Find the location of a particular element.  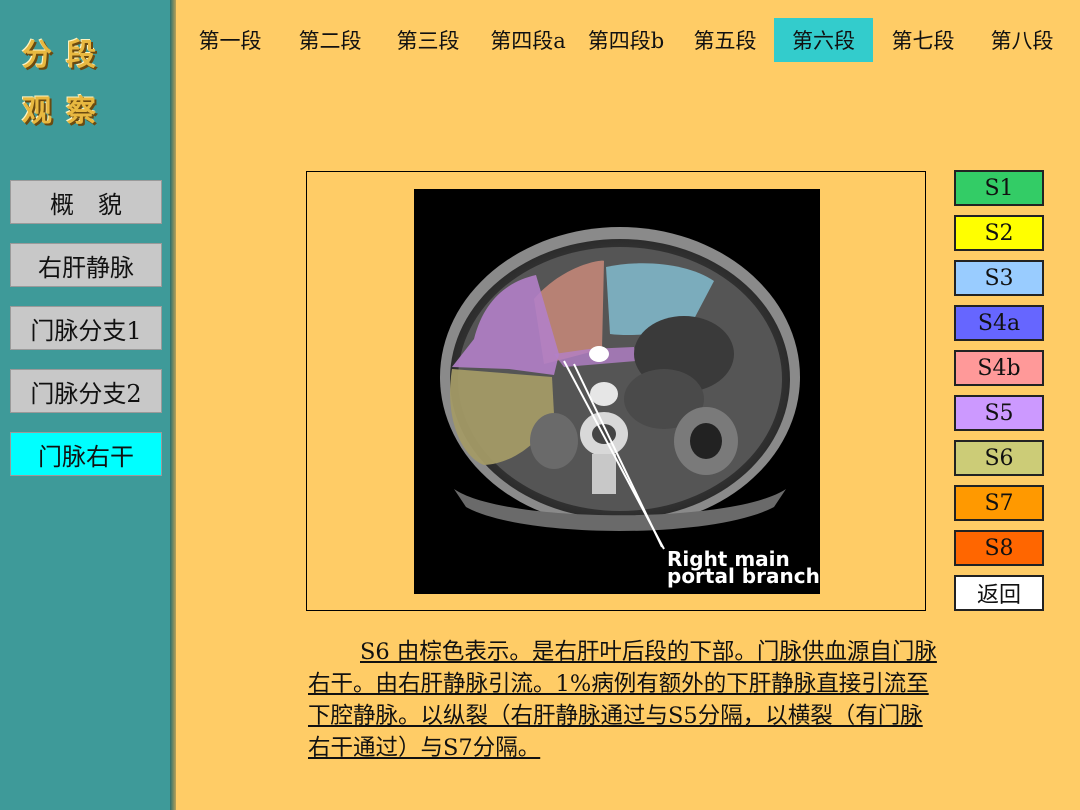

ct-annotation-line-2: portal branch is located at coordinates (743, 576).